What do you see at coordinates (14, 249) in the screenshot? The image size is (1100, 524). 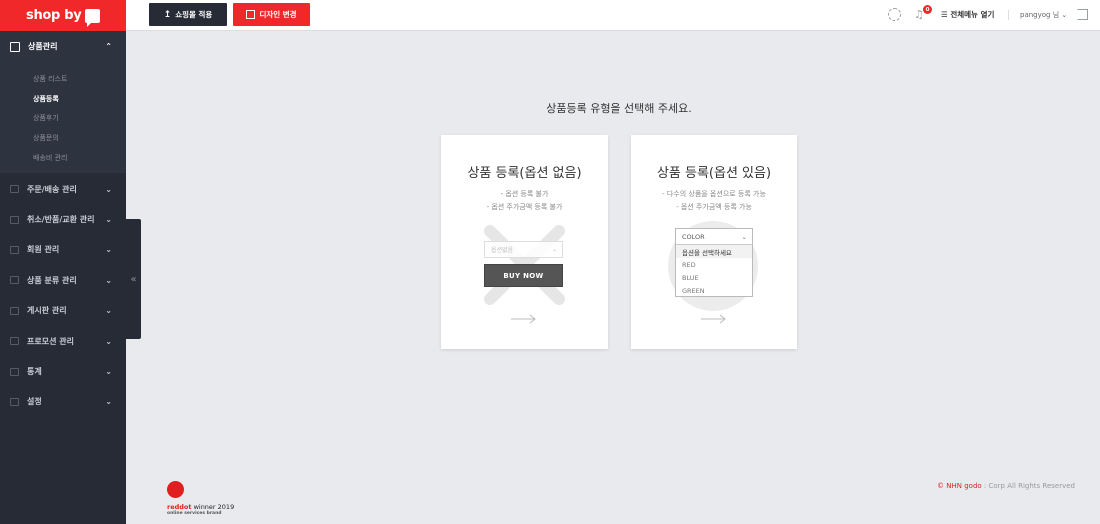 I see `user-icon` at bounding box center [14, 249].